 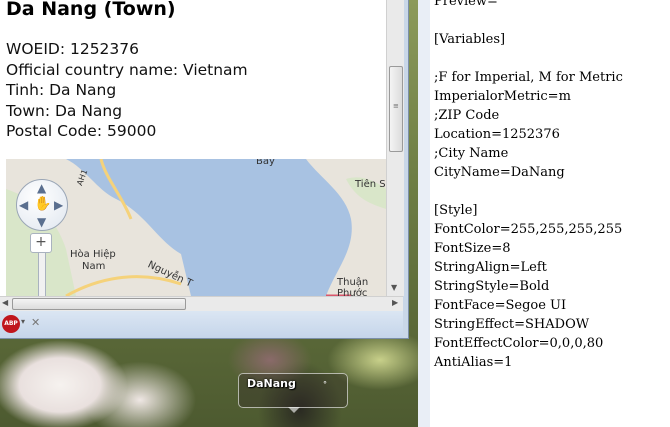 I want to click on editor-line: ;ZIP Code, so click(x=467, y=115).